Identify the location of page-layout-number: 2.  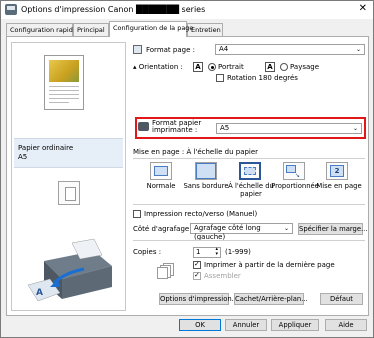
(337, 171).